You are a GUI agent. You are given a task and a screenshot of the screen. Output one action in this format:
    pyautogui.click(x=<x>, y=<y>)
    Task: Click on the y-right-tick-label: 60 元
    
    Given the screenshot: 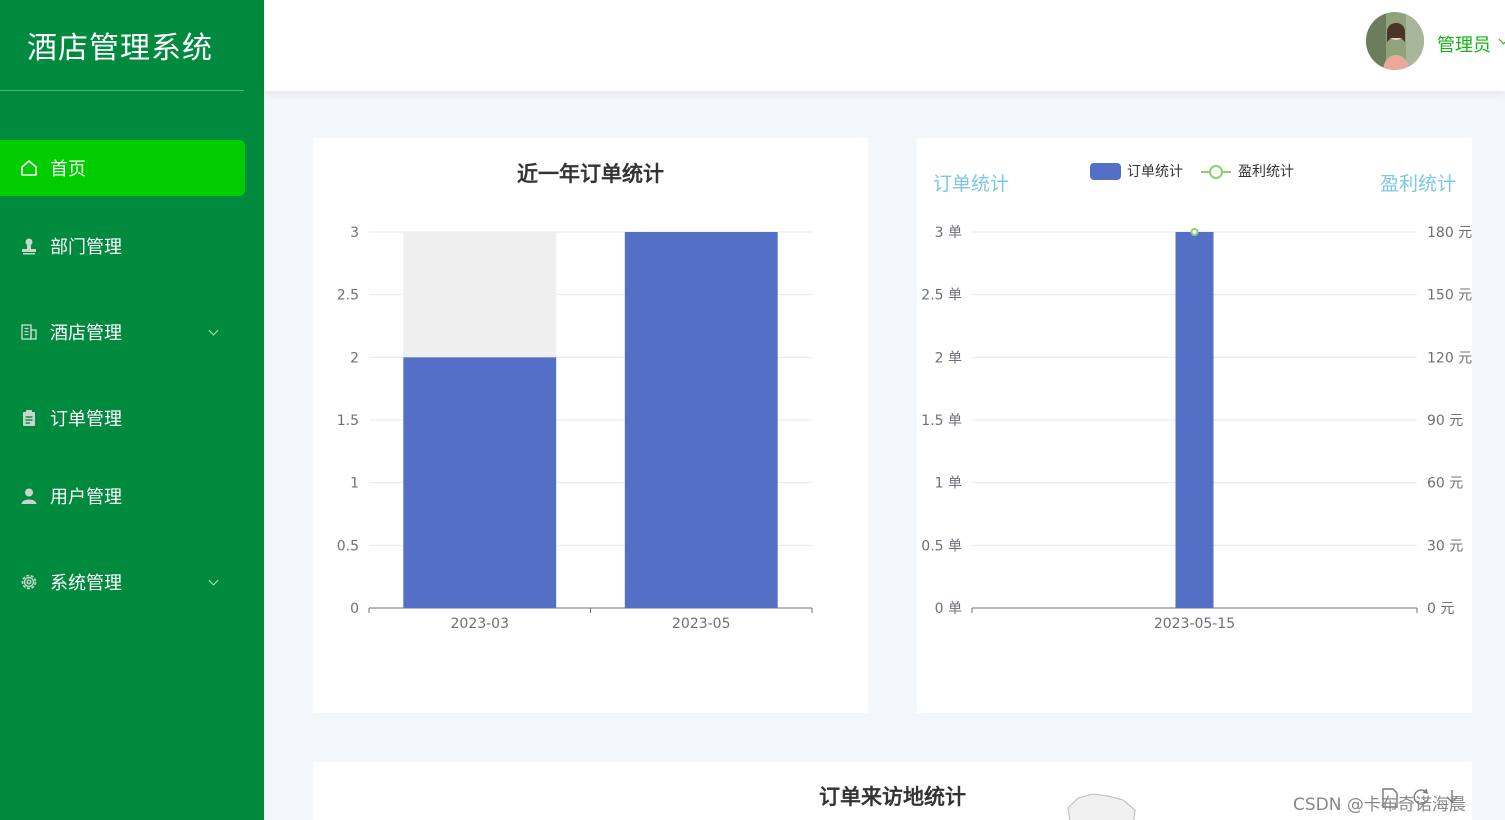 What is the action you would take?
    pyautogui.click(x=1445, y=484)
    